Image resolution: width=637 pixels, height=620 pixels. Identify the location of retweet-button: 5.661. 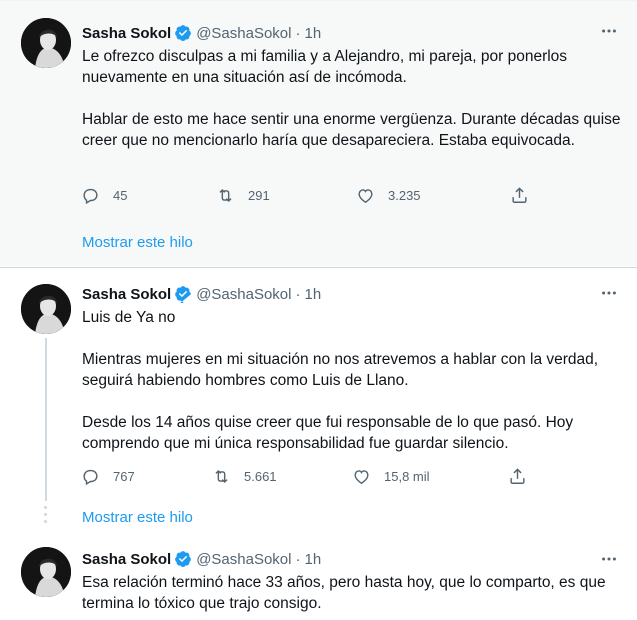
(244, 476).